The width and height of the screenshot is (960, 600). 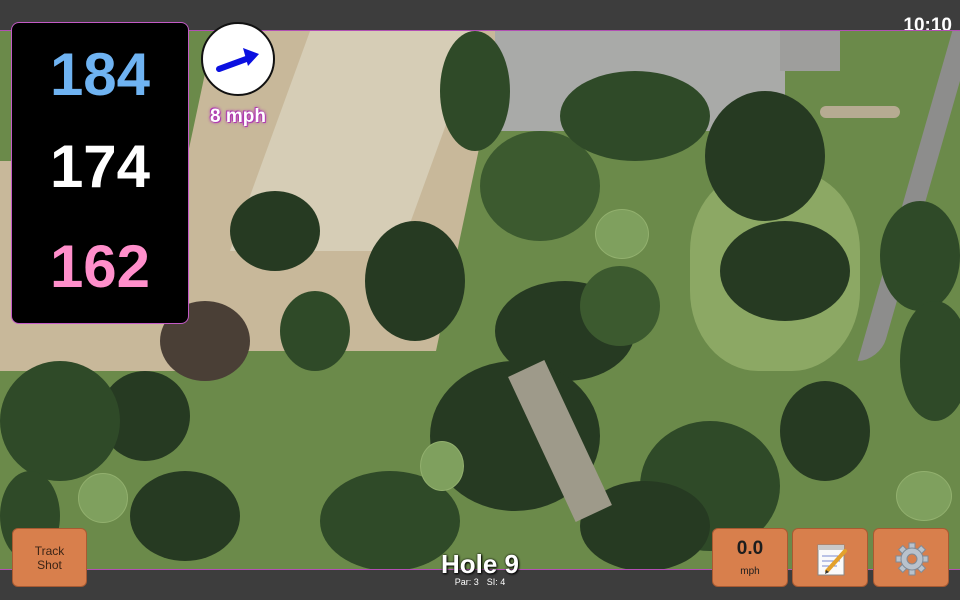 What do you see at coordinates (466, 582) in the screenshot?
I see `hole-par: Par: 3` at bounding box center [466, 582].